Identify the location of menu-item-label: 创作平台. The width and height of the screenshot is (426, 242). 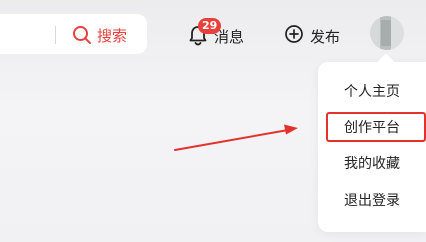
(372, 128).